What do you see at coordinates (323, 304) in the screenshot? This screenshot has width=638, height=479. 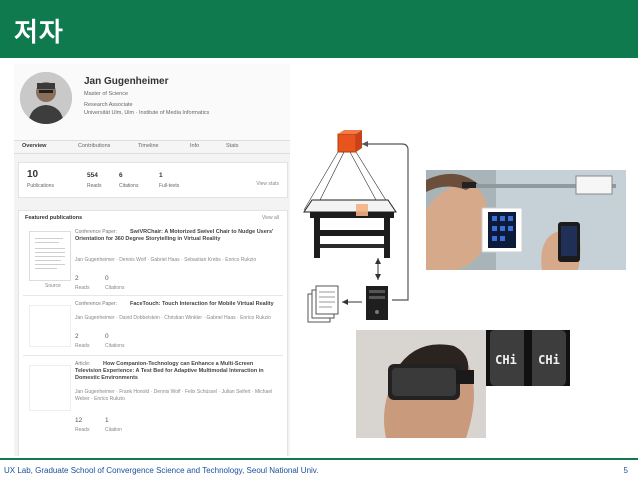 I see `documents-icon` at bounding box center [323, 304].